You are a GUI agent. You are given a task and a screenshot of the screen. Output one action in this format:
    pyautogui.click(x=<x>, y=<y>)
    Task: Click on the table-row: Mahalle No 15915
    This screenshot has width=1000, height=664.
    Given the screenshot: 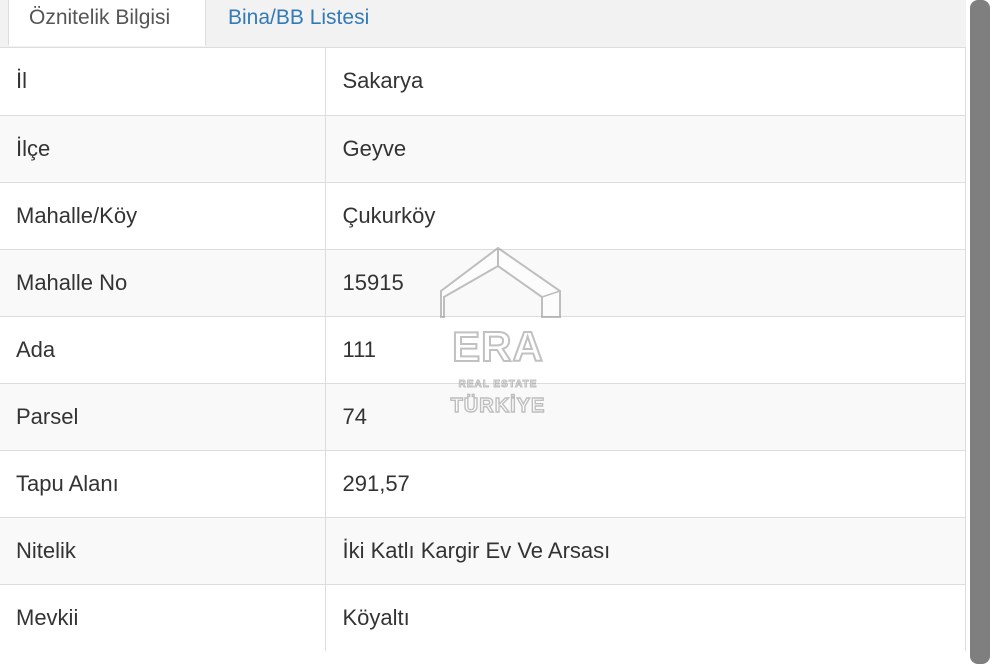 What is the action you would take?
    pyautogui.click(x=482, y=282)
    